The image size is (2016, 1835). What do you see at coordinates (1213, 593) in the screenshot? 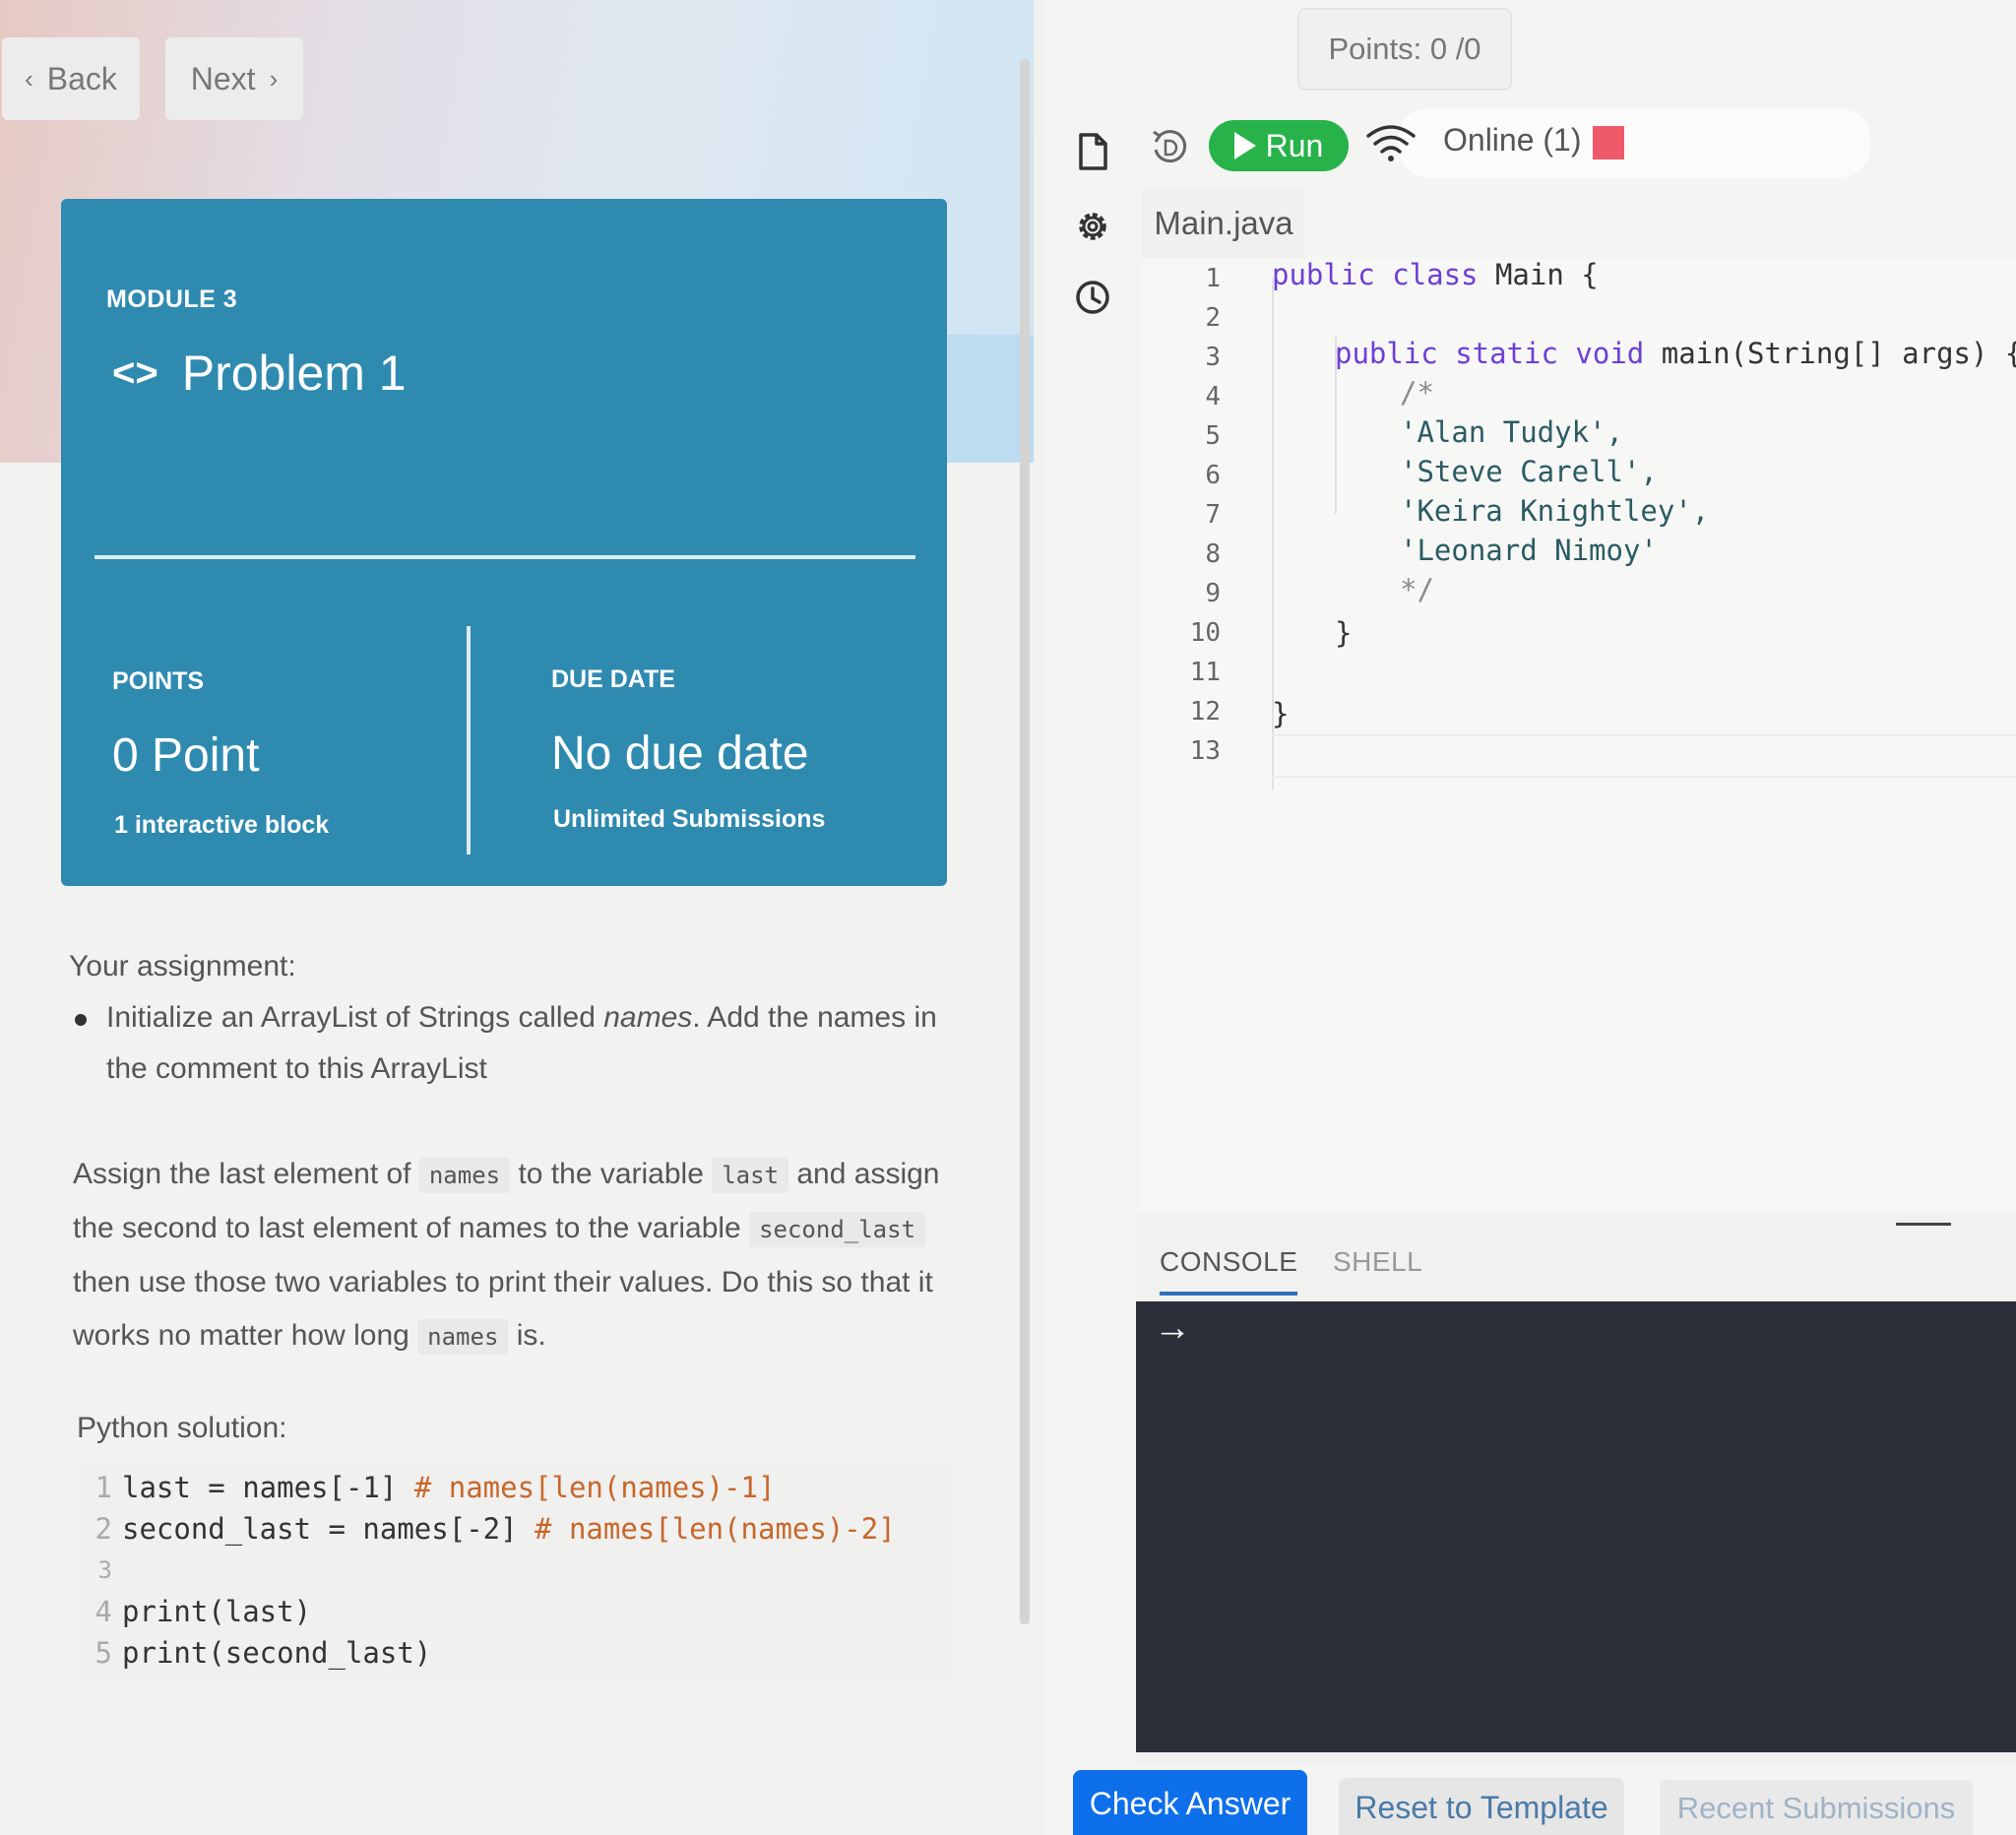
I see `line-number: 9` at bounding box center [1213, 593].